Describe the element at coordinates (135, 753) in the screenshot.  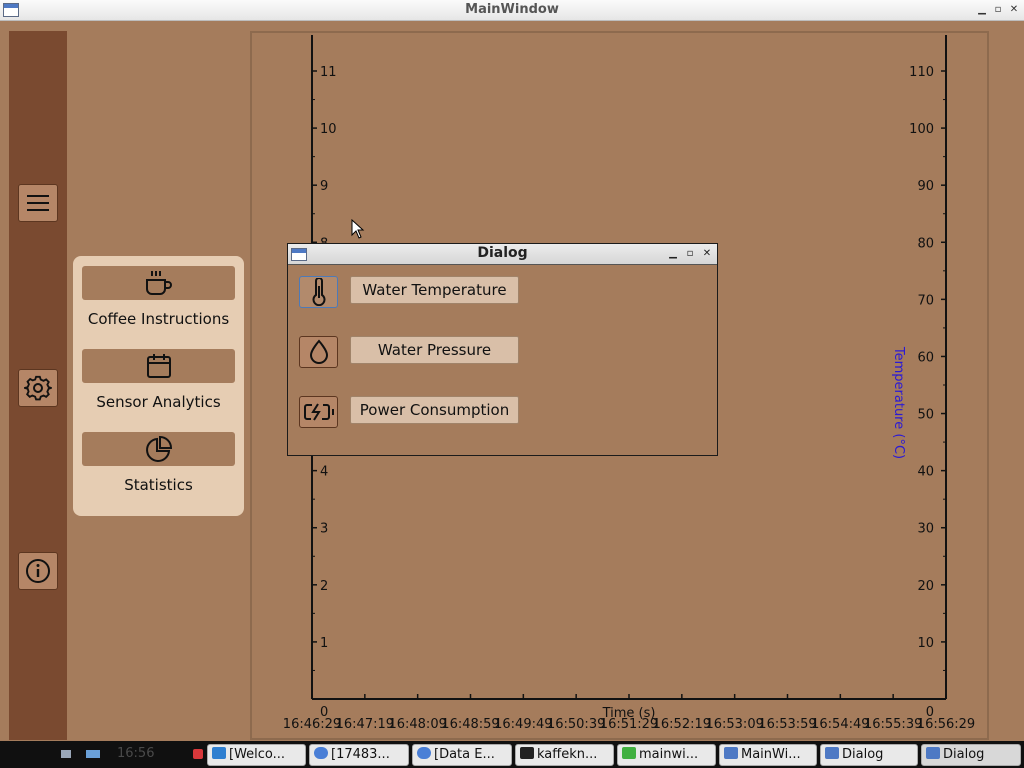
I see `taskbar-clock: 16:56` at that location.